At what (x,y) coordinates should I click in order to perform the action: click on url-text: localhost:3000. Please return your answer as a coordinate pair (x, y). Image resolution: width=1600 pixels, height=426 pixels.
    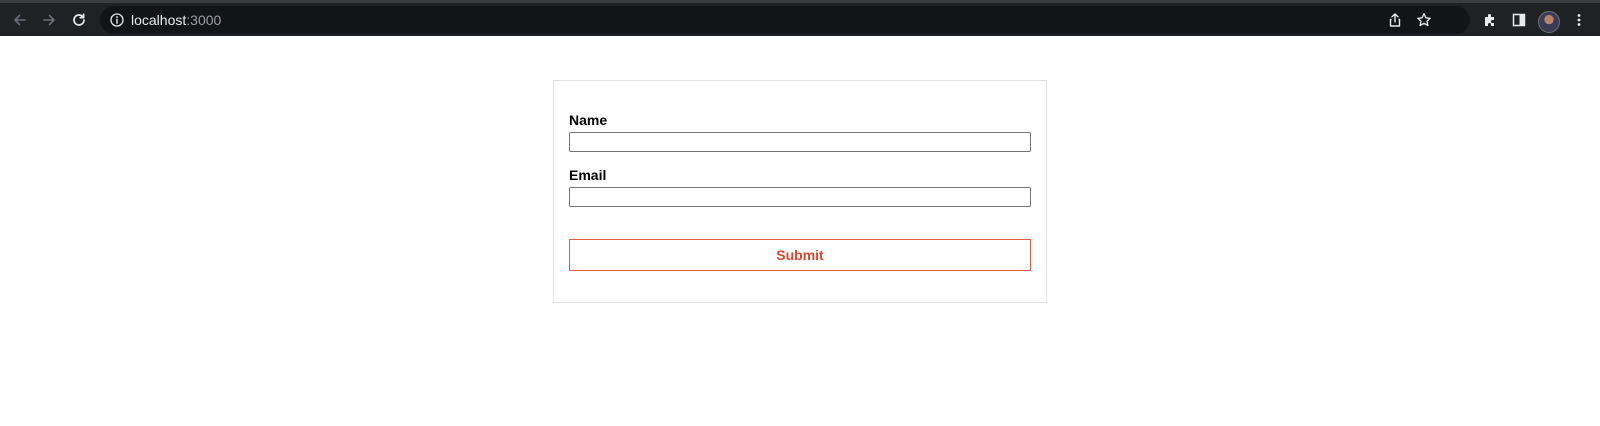
    Looking at the image, I should click on (176, 20).